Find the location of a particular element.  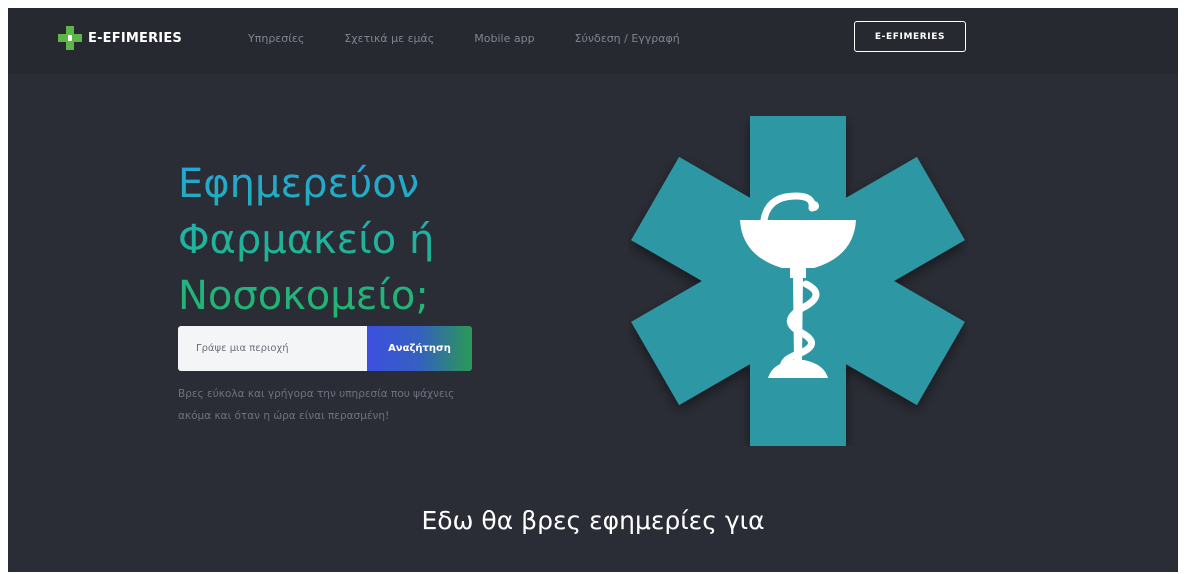

hero-headline-line-2: Φαρμακείο ή is located at coordinates (306, 240).